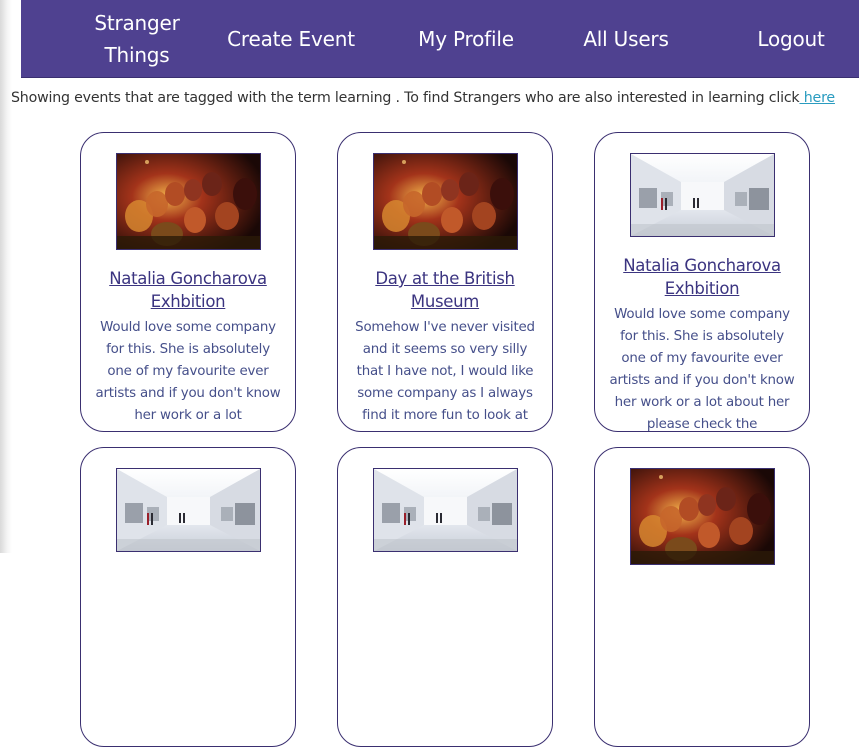 Image resolution: width=859 pixels, height=747 pixels. I want to click on page-edge-shadow, so click(6, 276).